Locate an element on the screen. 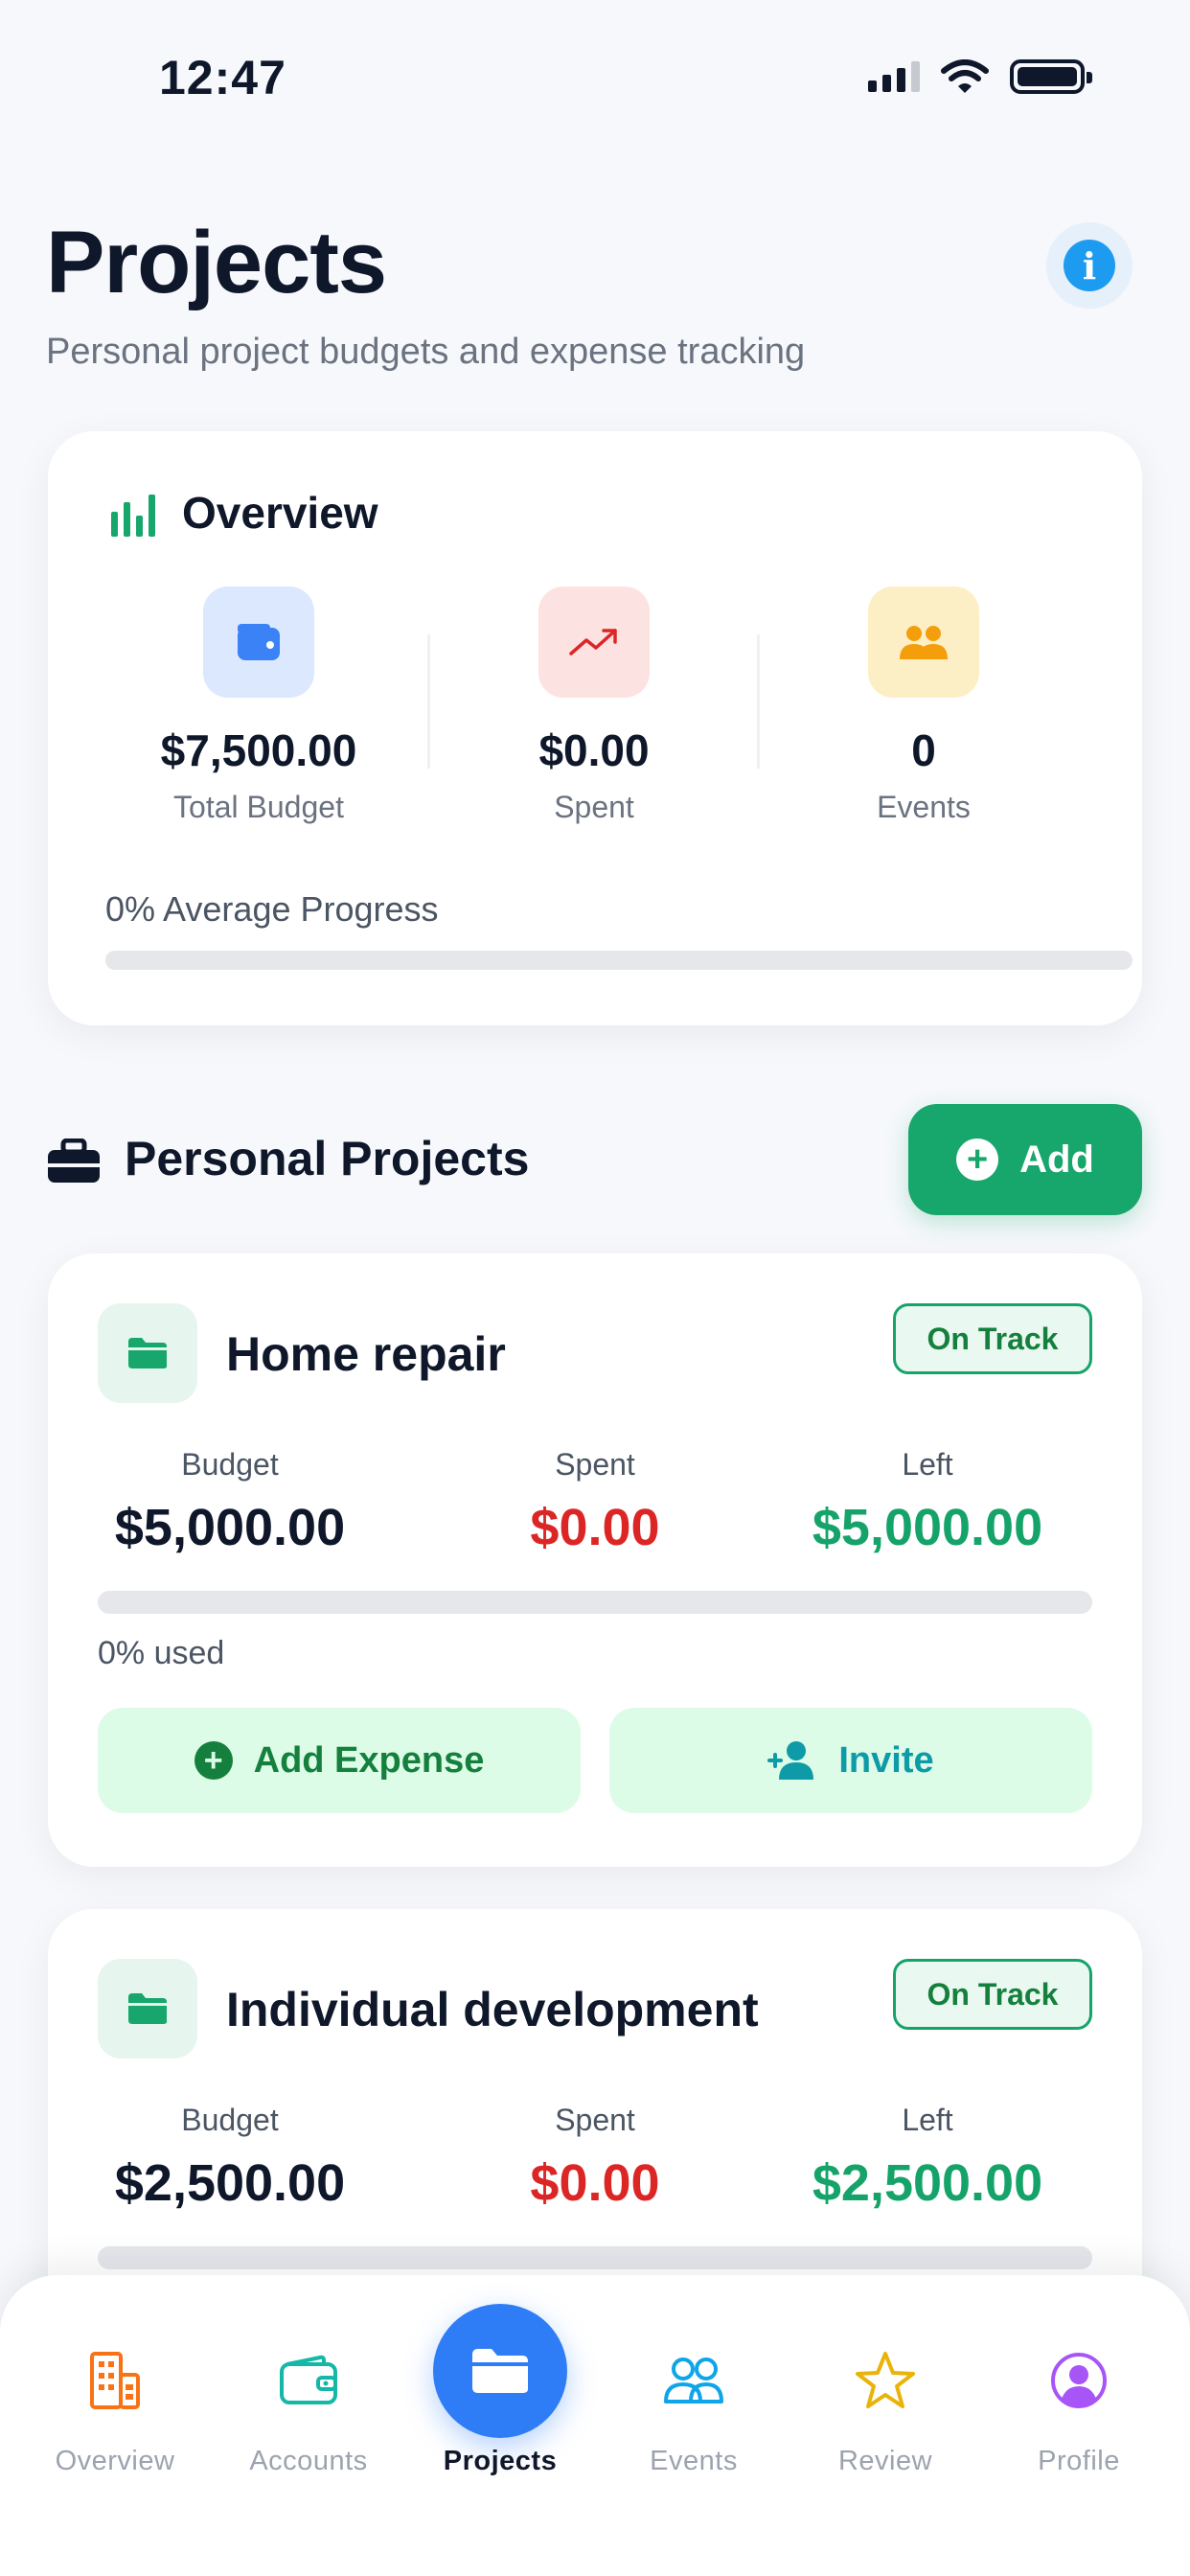 This screenshot has height=2576, width=1190. stat-value: $7,500.00 is located at coordinates (258, 750).